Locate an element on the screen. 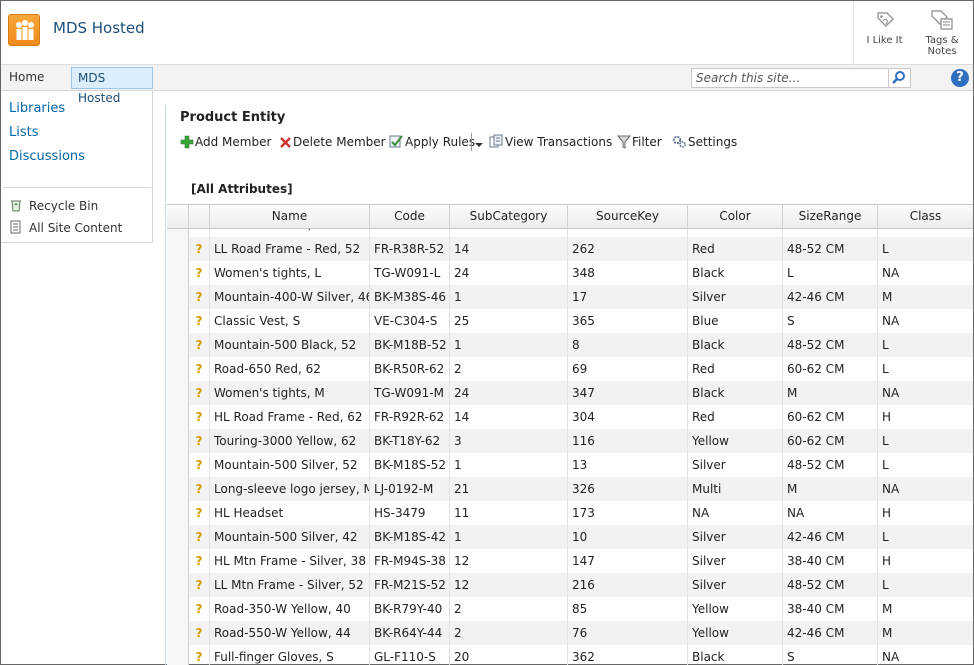 Image resolution: width=974 pixels, height=665 pixels. table-row: ? HL Headset HS-3479 11 173 NA NA H is located at coordinates (570, 513).